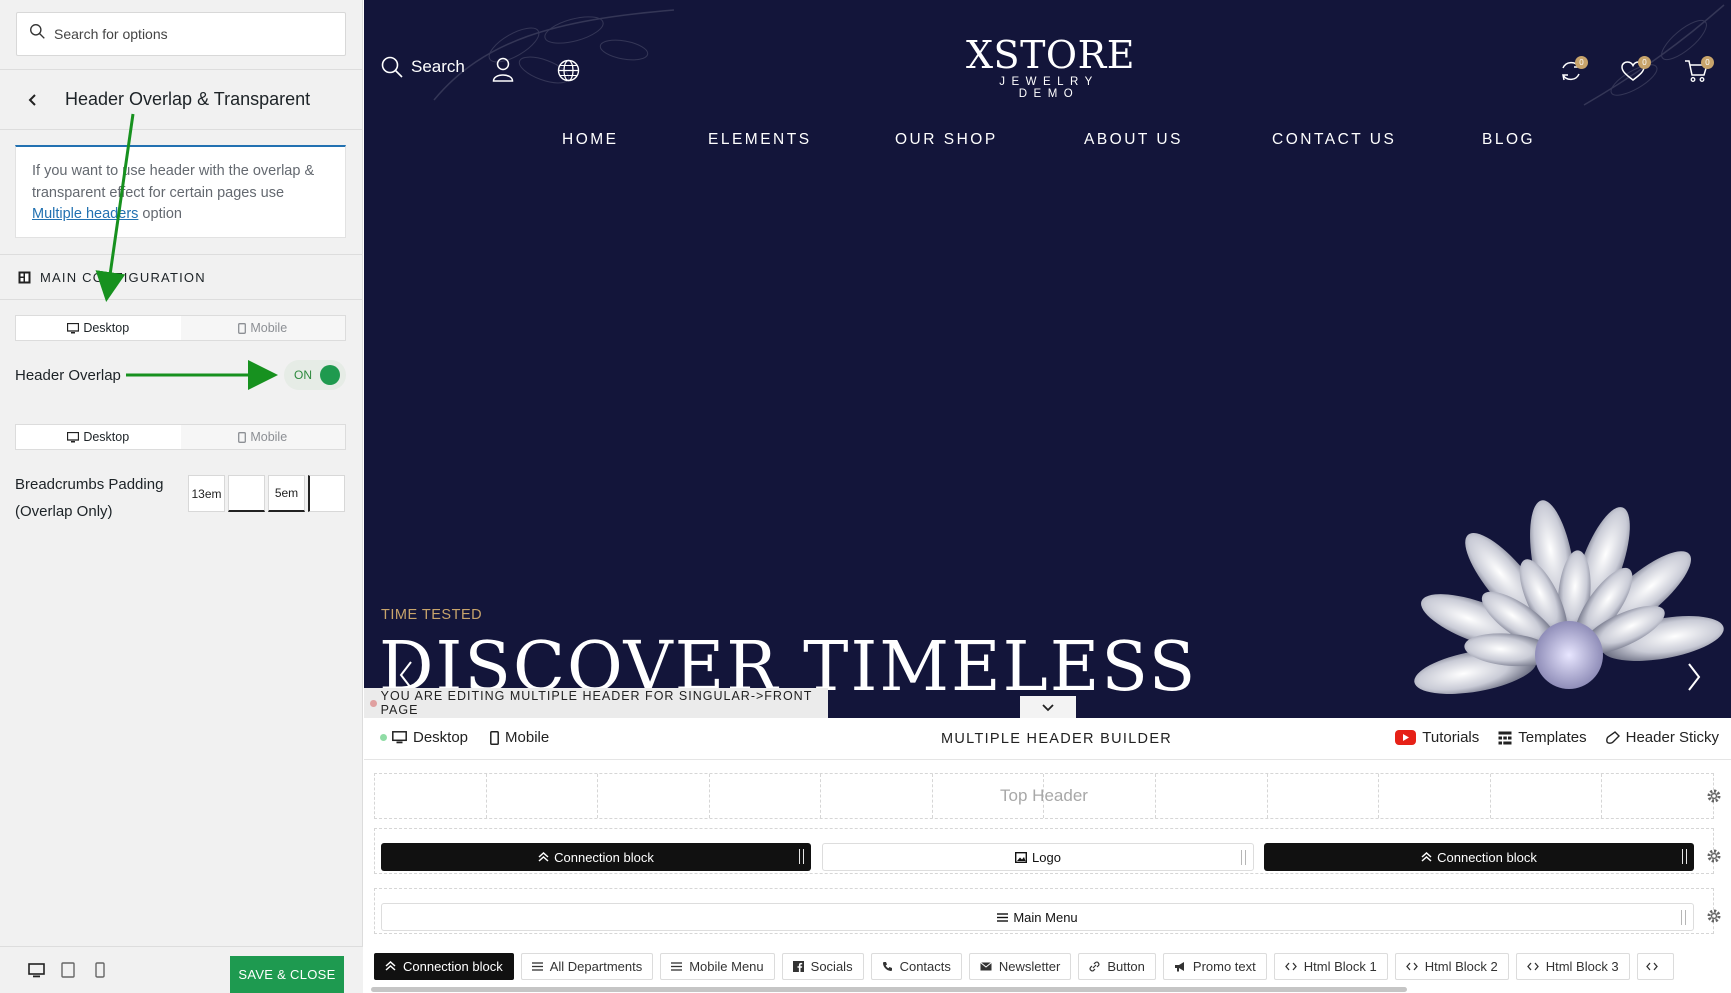 This screenshot has width=1731, height=993. What do you see at coordinates (1050, 55) in the screenshot?
I see `logo-main-text: XSTORE` at bounding box center [1050, 55].